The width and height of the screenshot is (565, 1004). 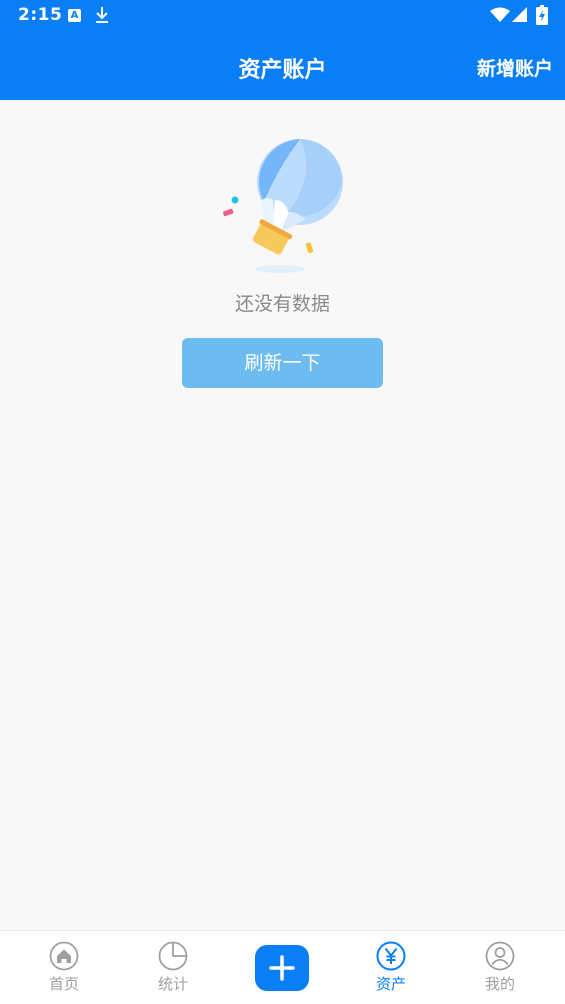 I want to click on tab-assets: 资产, so click(x=391, y=967).